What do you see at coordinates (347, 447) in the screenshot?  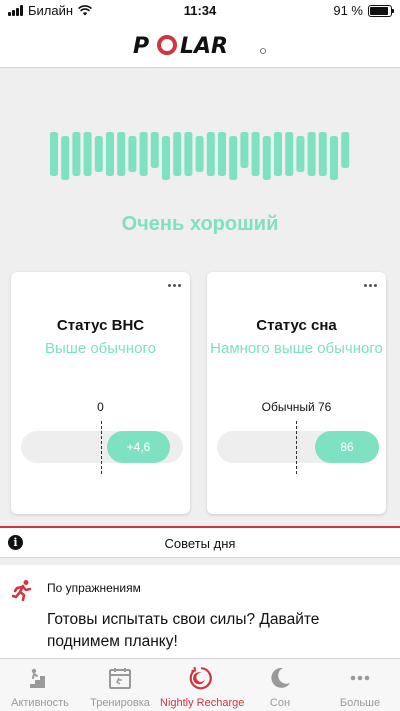 I see `sleep-value-badge: 86` at bounding box center [347, 447].